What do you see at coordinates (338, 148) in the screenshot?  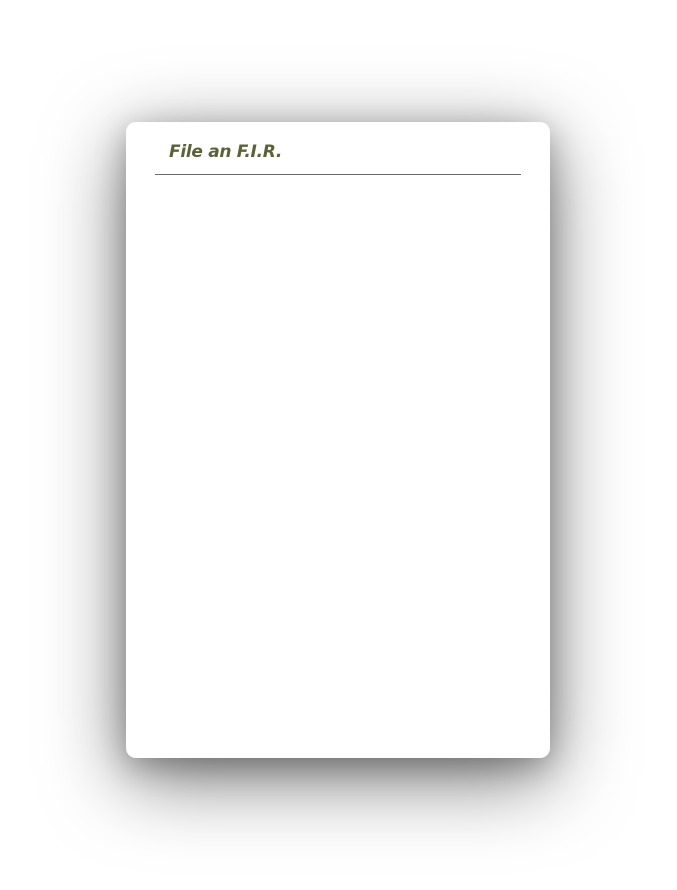 I see `dialog-header: File an F.I.R.` at bounding box center [338, 148].